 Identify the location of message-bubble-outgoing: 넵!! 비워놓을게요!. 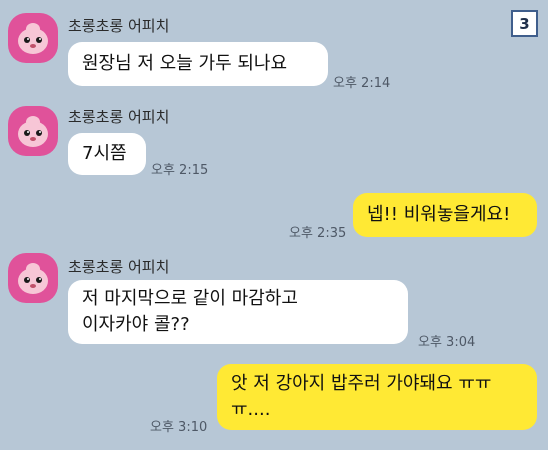
(445, 215).